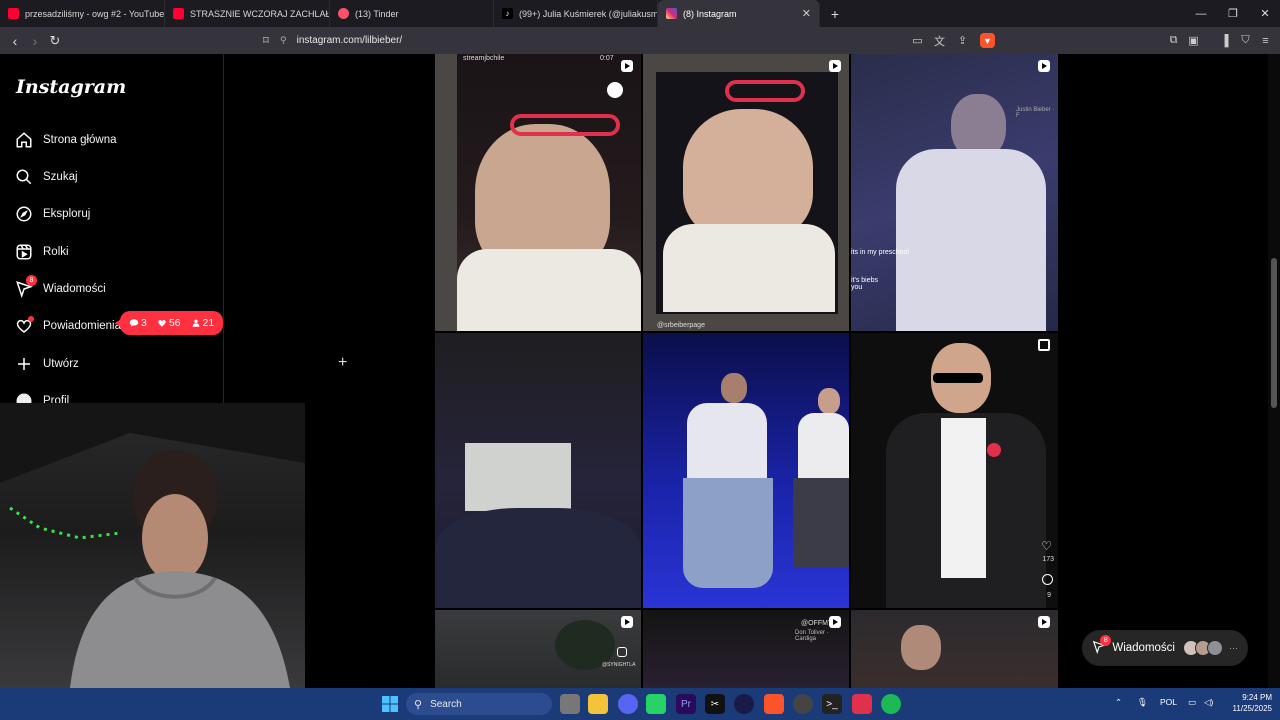 Image resolution: width=1280 pixels, height=720 pixels. Describe the element at coordinates (60, 289) in the screenshot. I see `sidebar-item-messages: 8 Wiadomości` at that location.